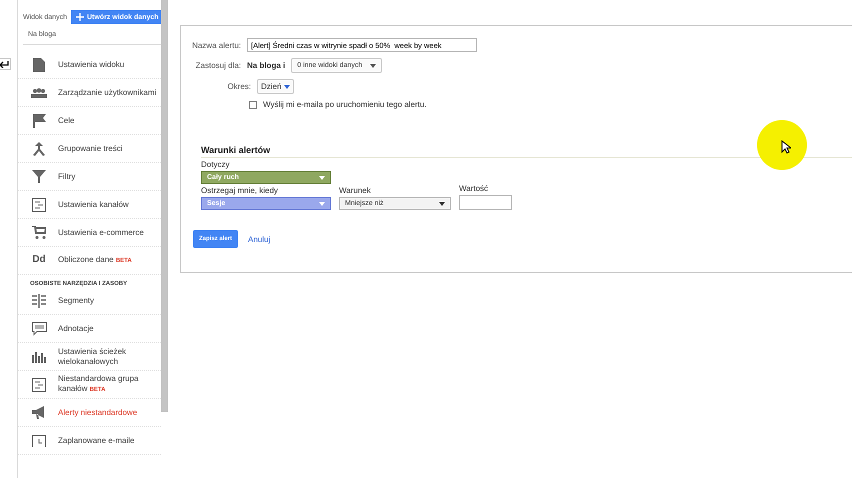  I want to click on alert-name-label: Nazwa alertu:, so click(216, 45).